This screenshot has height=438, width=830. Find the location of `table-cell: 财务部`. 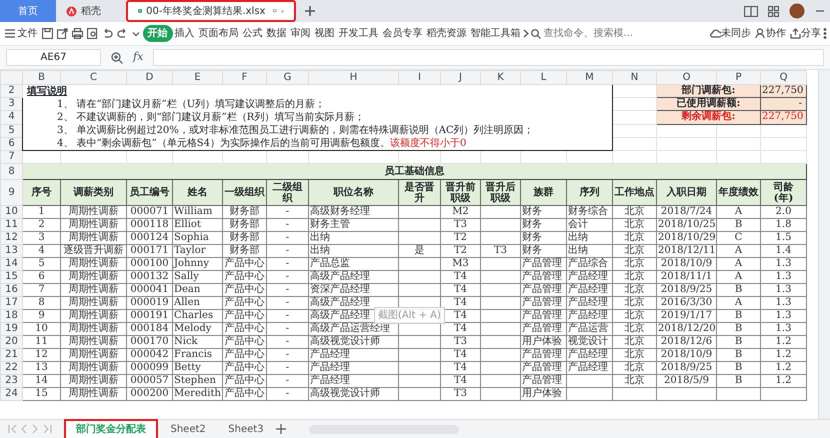

table-cell: 财务部 is located at coordinates (244, 238).